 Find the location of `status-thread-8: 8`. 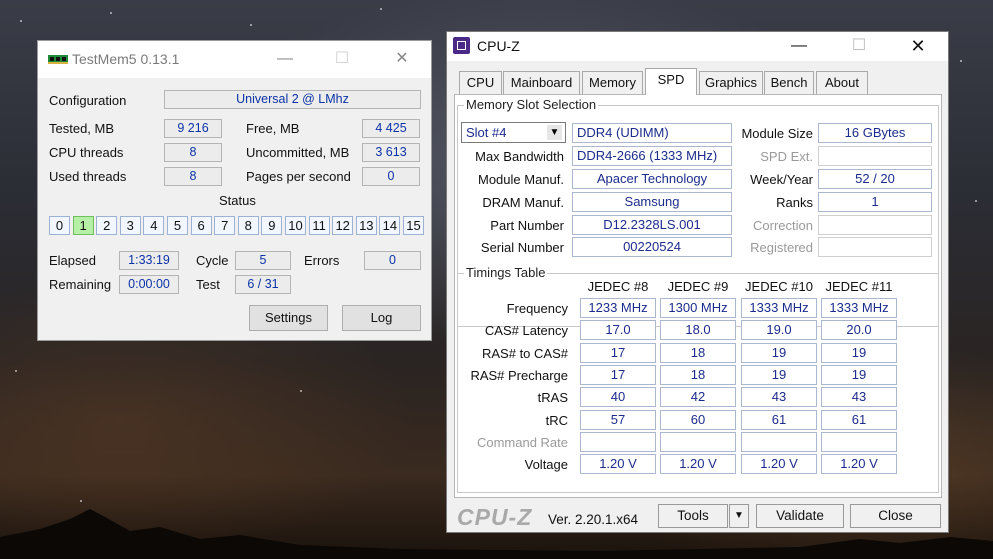

status-thread-8: 8 is located at coordinates (248, 225).